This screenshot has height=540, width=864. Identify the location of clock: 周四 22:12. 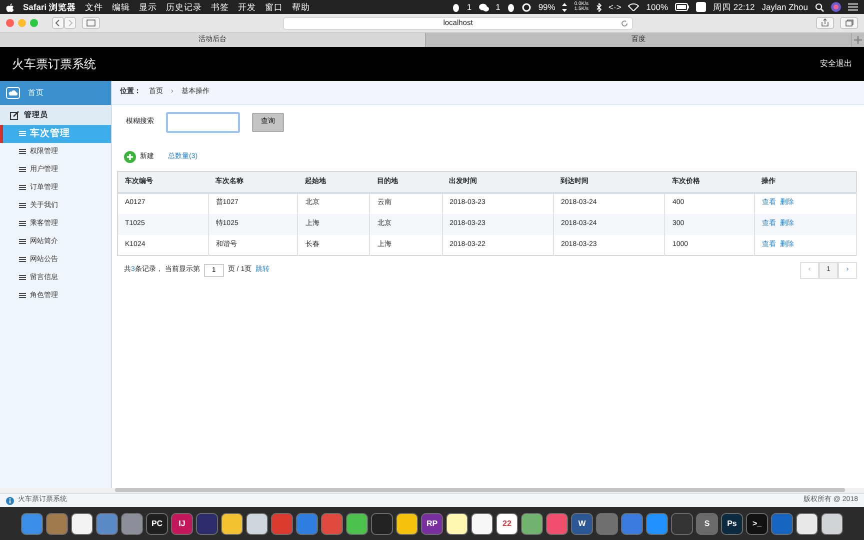
(734, 7).